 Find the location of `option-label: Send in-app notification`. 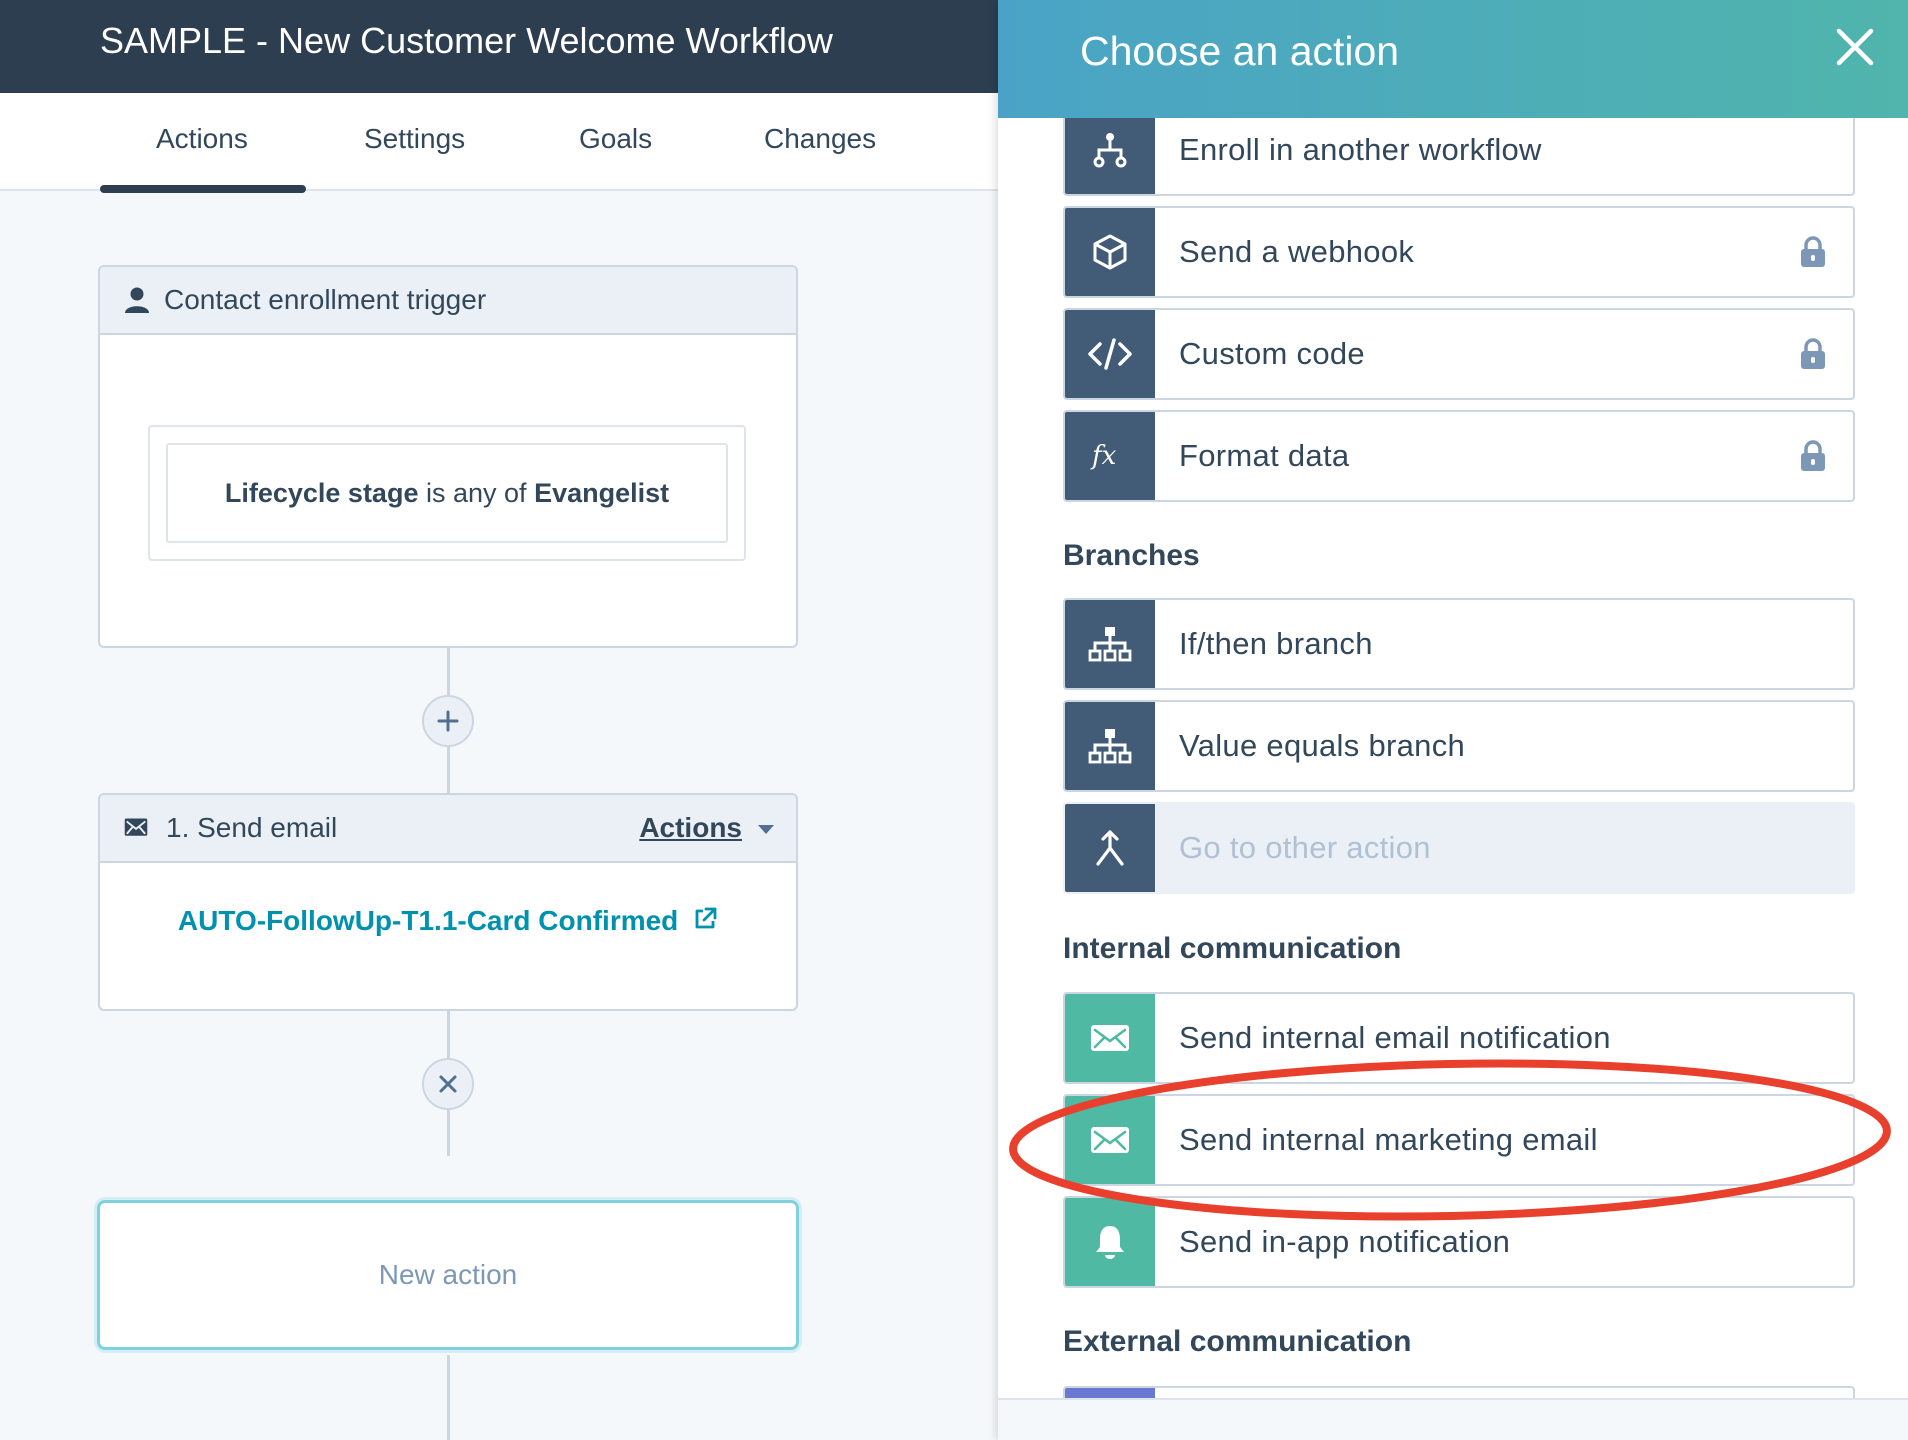

option-label: Send in-app notification is located at coordinates (1345, 1241).